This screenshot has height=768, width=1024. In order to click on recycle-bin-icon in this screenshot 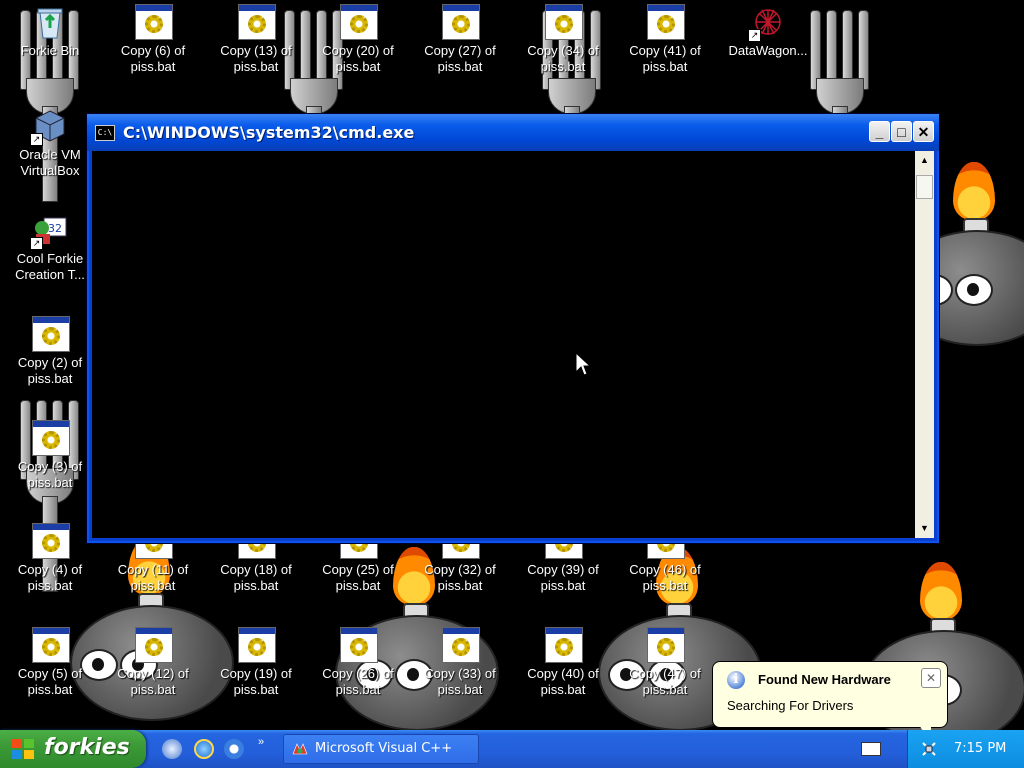, I will do `click(50, 22)`.